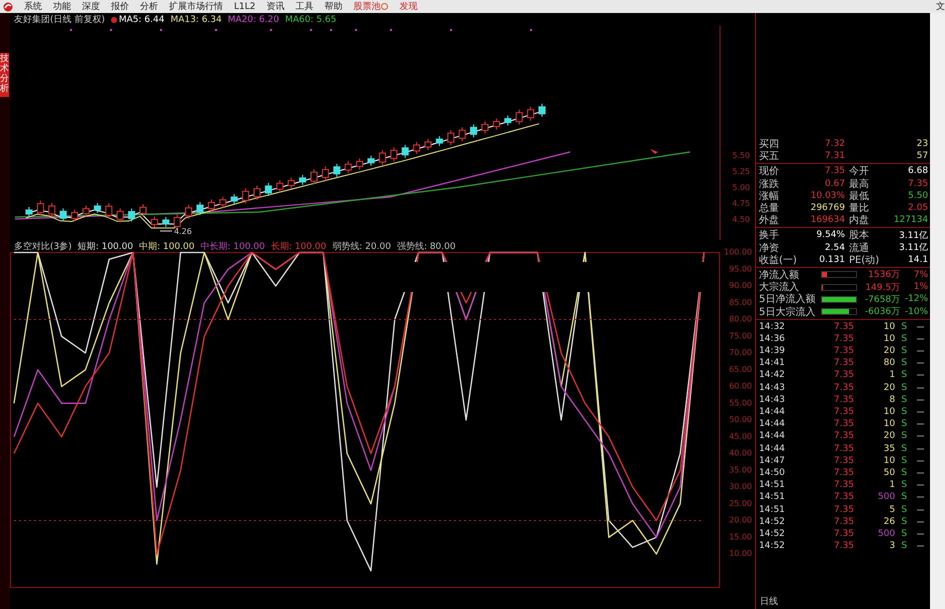 This screenshot has height=609, width=945. Describe the element at coordinates (772, 461) in the screenshot. I see `tick-time: 14:47` at that location.